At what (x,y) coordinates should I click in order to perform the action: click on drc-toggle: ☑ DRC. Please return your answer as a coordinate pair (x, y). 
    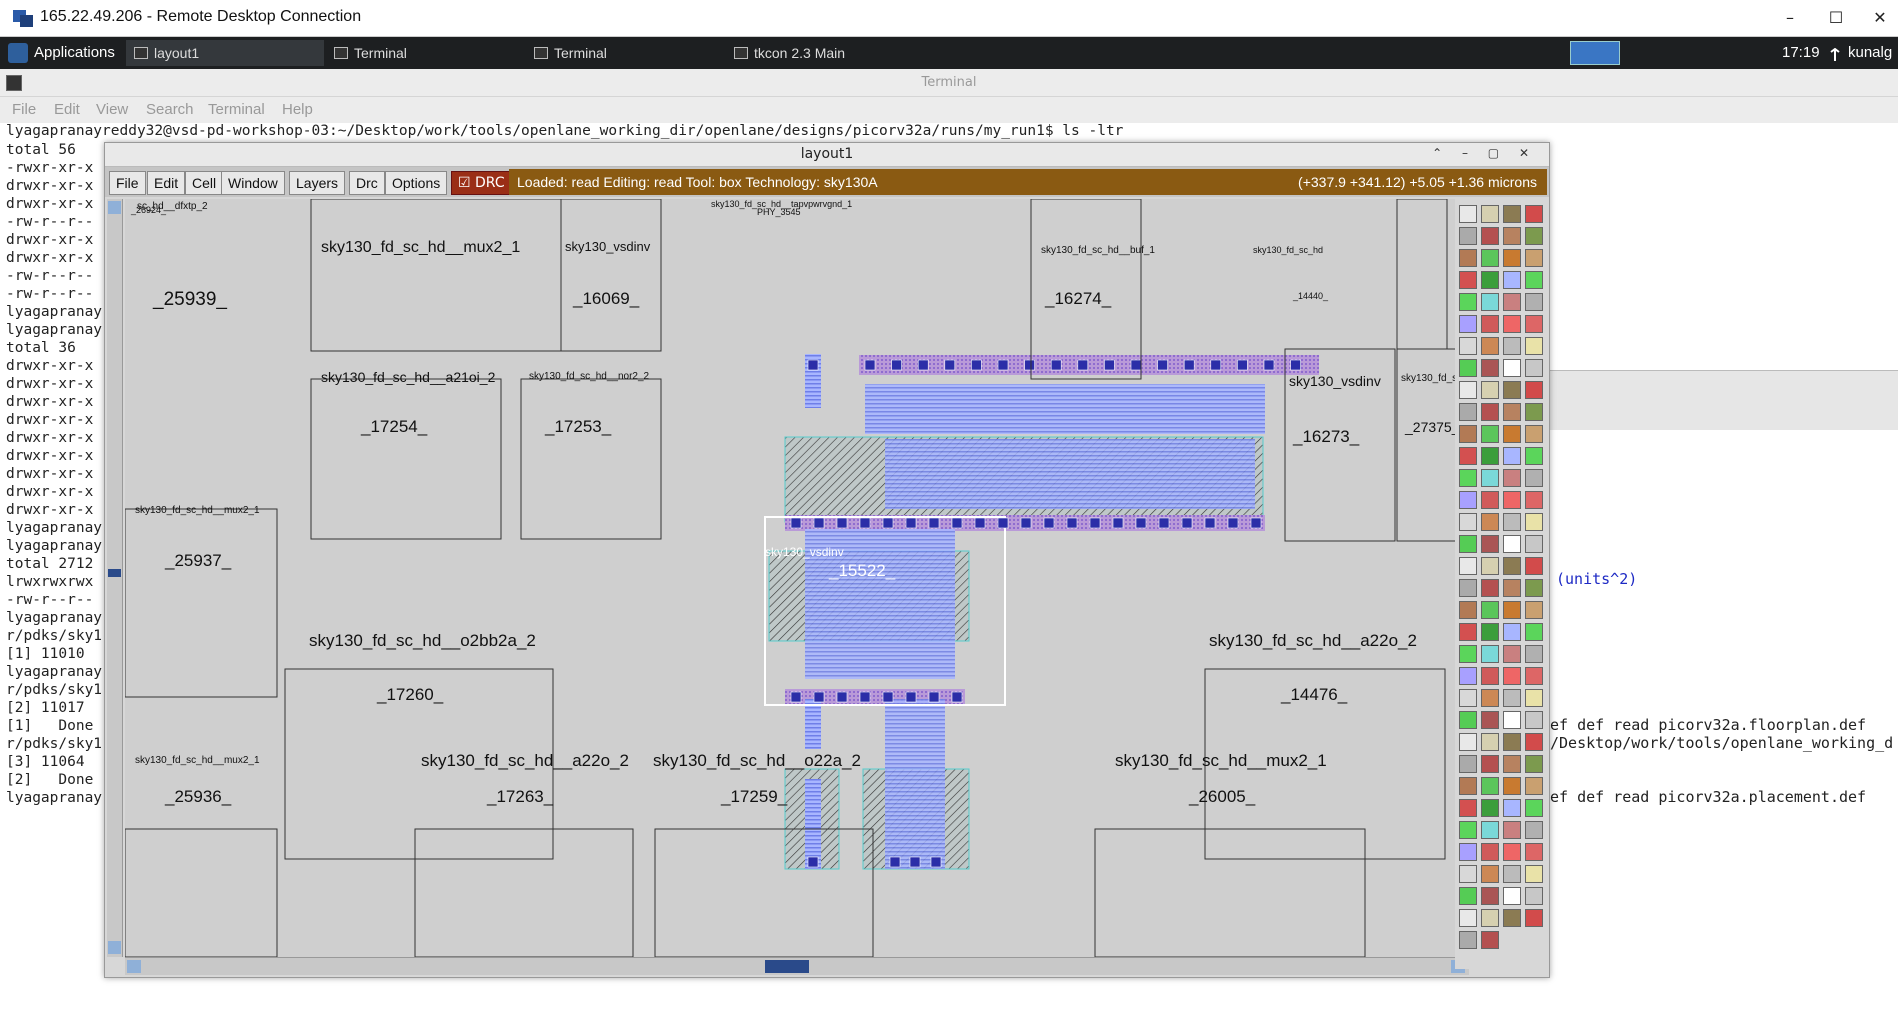
    Looking at the image, I should click on (481, 183).